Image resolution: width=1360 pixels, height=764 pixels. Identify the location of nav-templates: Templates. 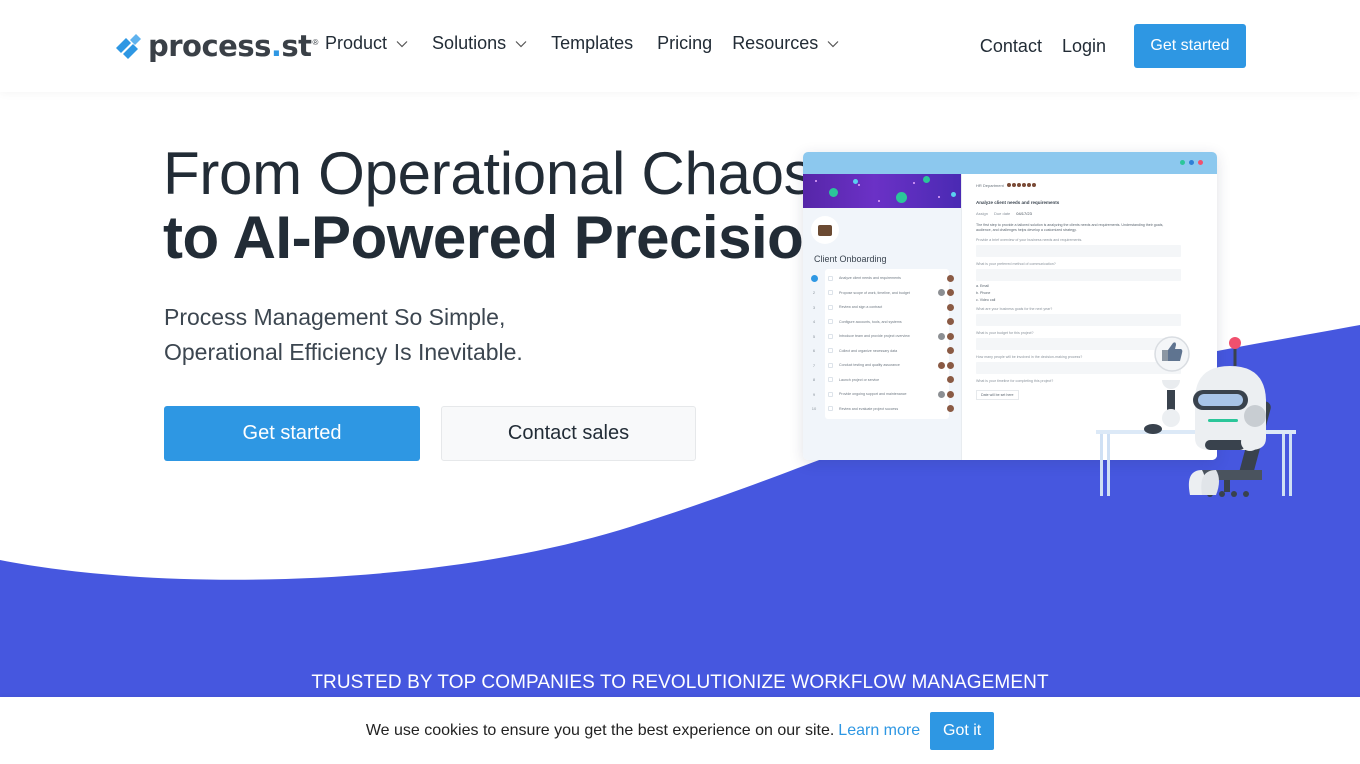
(592, 43).